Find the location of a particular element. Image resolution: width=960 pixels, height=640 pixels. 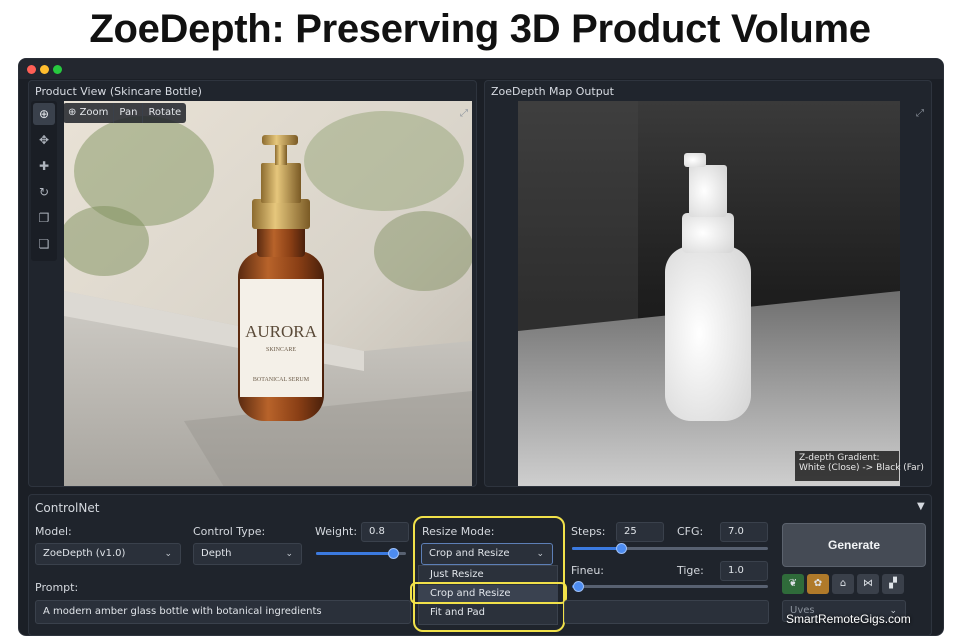

legend-line-1: Z-depth Gradient: is located at coordinates (839, 458).